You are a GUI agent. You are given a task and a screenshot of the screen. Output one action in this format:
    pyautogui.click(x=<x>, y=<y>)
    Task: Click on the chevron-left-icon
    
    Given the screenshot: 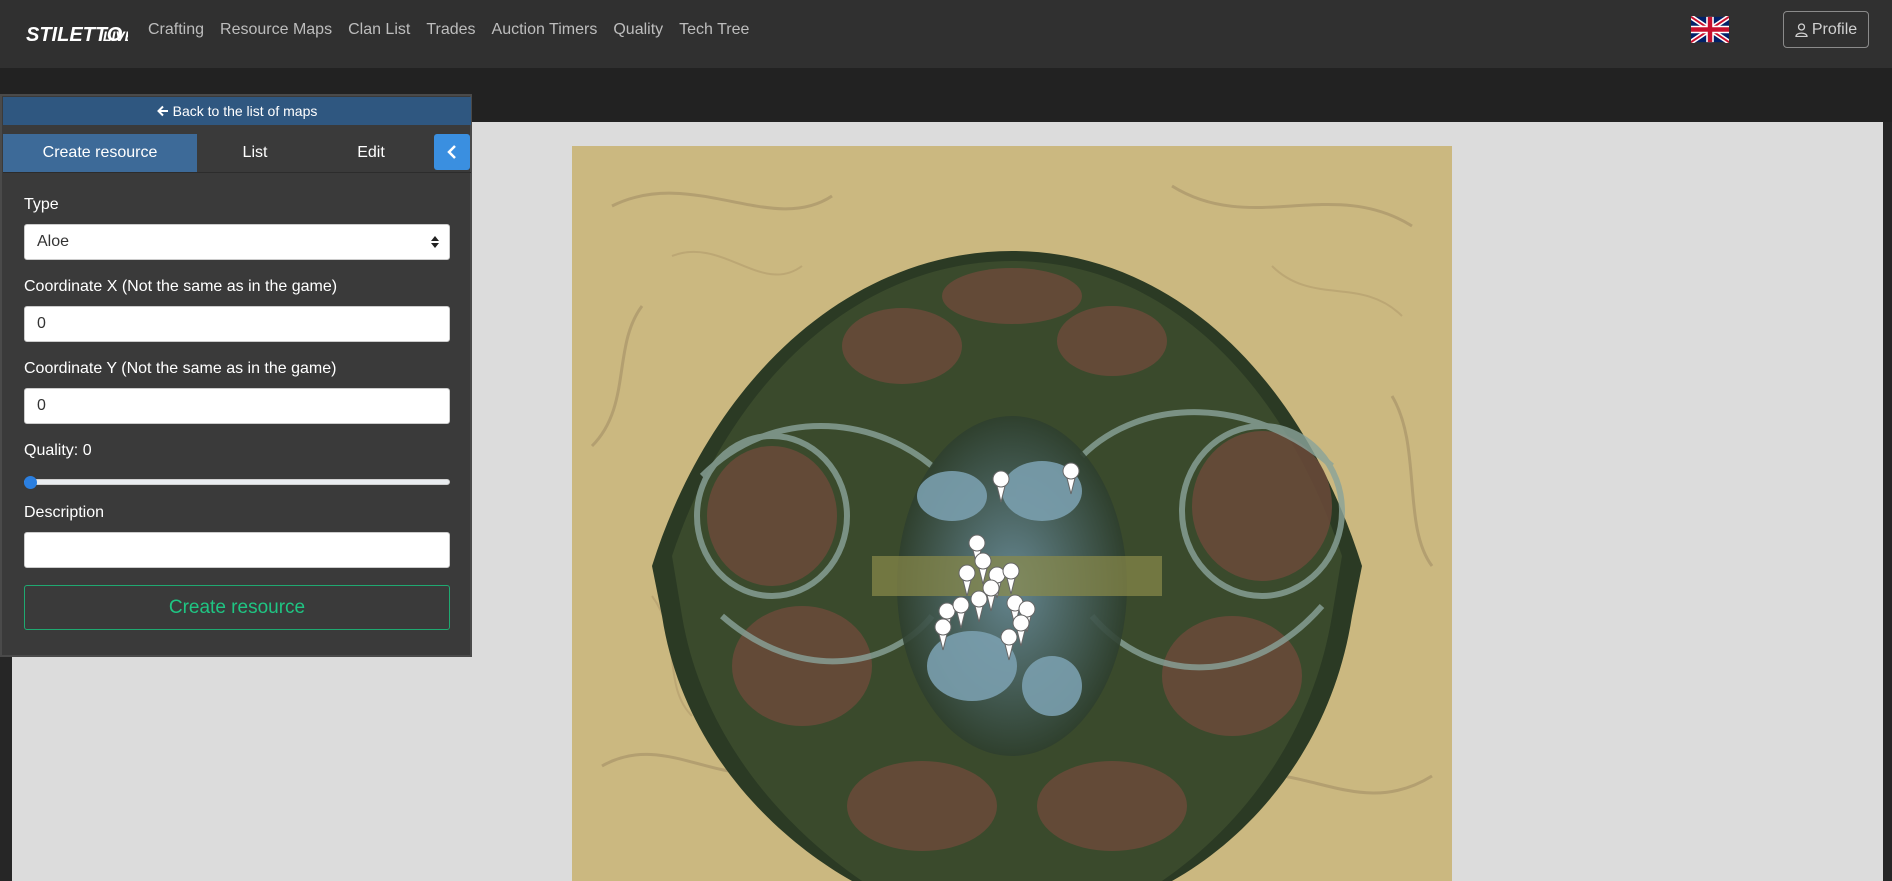 What is the action you would take?
    pyautogui.click(x=451, y=152)
    